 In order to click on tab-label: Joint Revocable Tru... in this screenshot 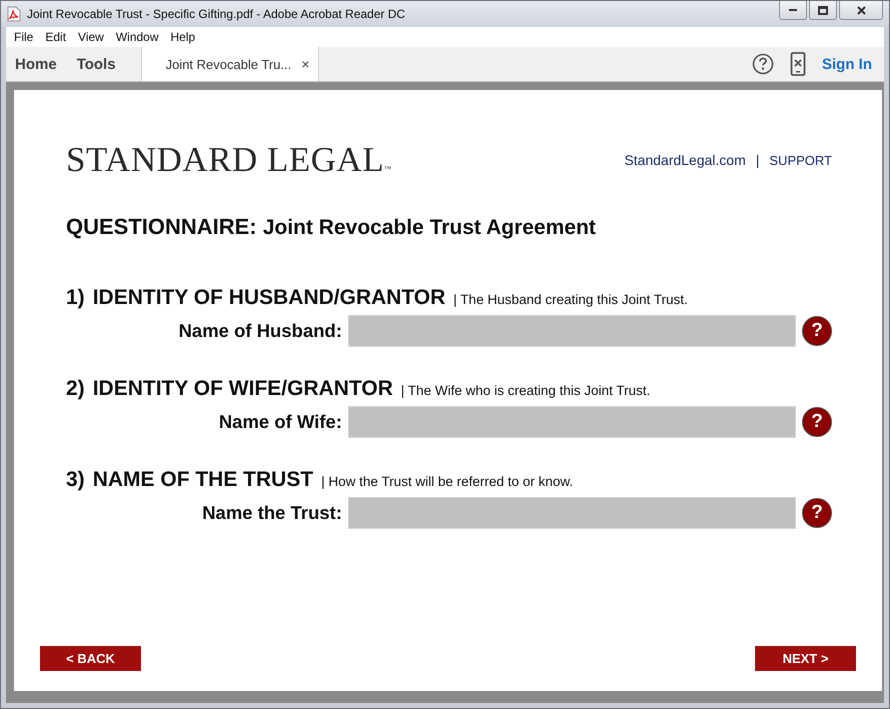, I will do `click(229, 64)`.